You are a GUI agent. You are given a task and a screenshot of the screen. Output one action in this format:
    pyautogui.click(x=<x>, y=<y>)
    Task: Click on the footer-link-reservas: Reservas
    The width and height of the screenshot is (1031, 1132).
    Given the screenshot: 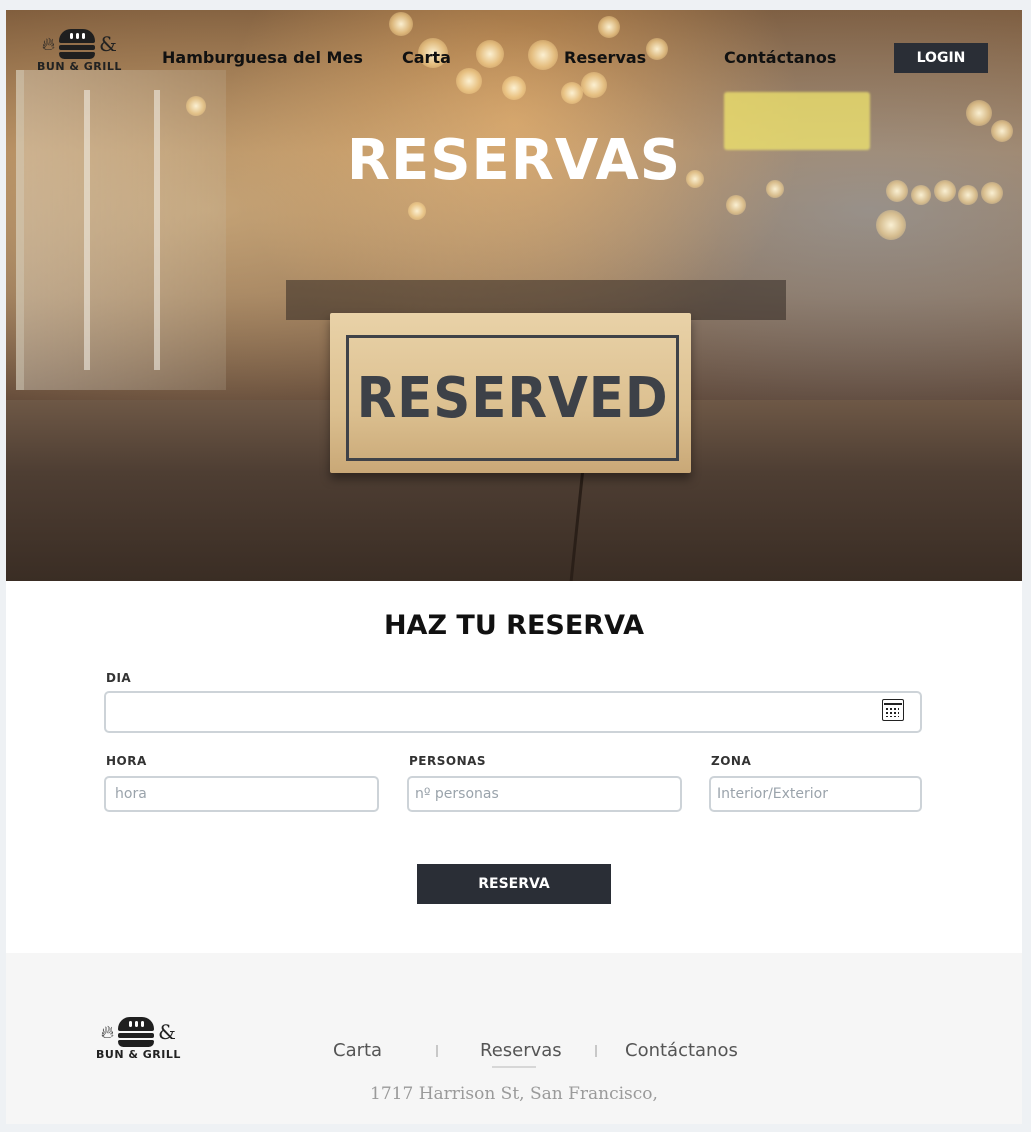 What is the action you would take?
    pyautogui.click(x=521, y=1050)
    